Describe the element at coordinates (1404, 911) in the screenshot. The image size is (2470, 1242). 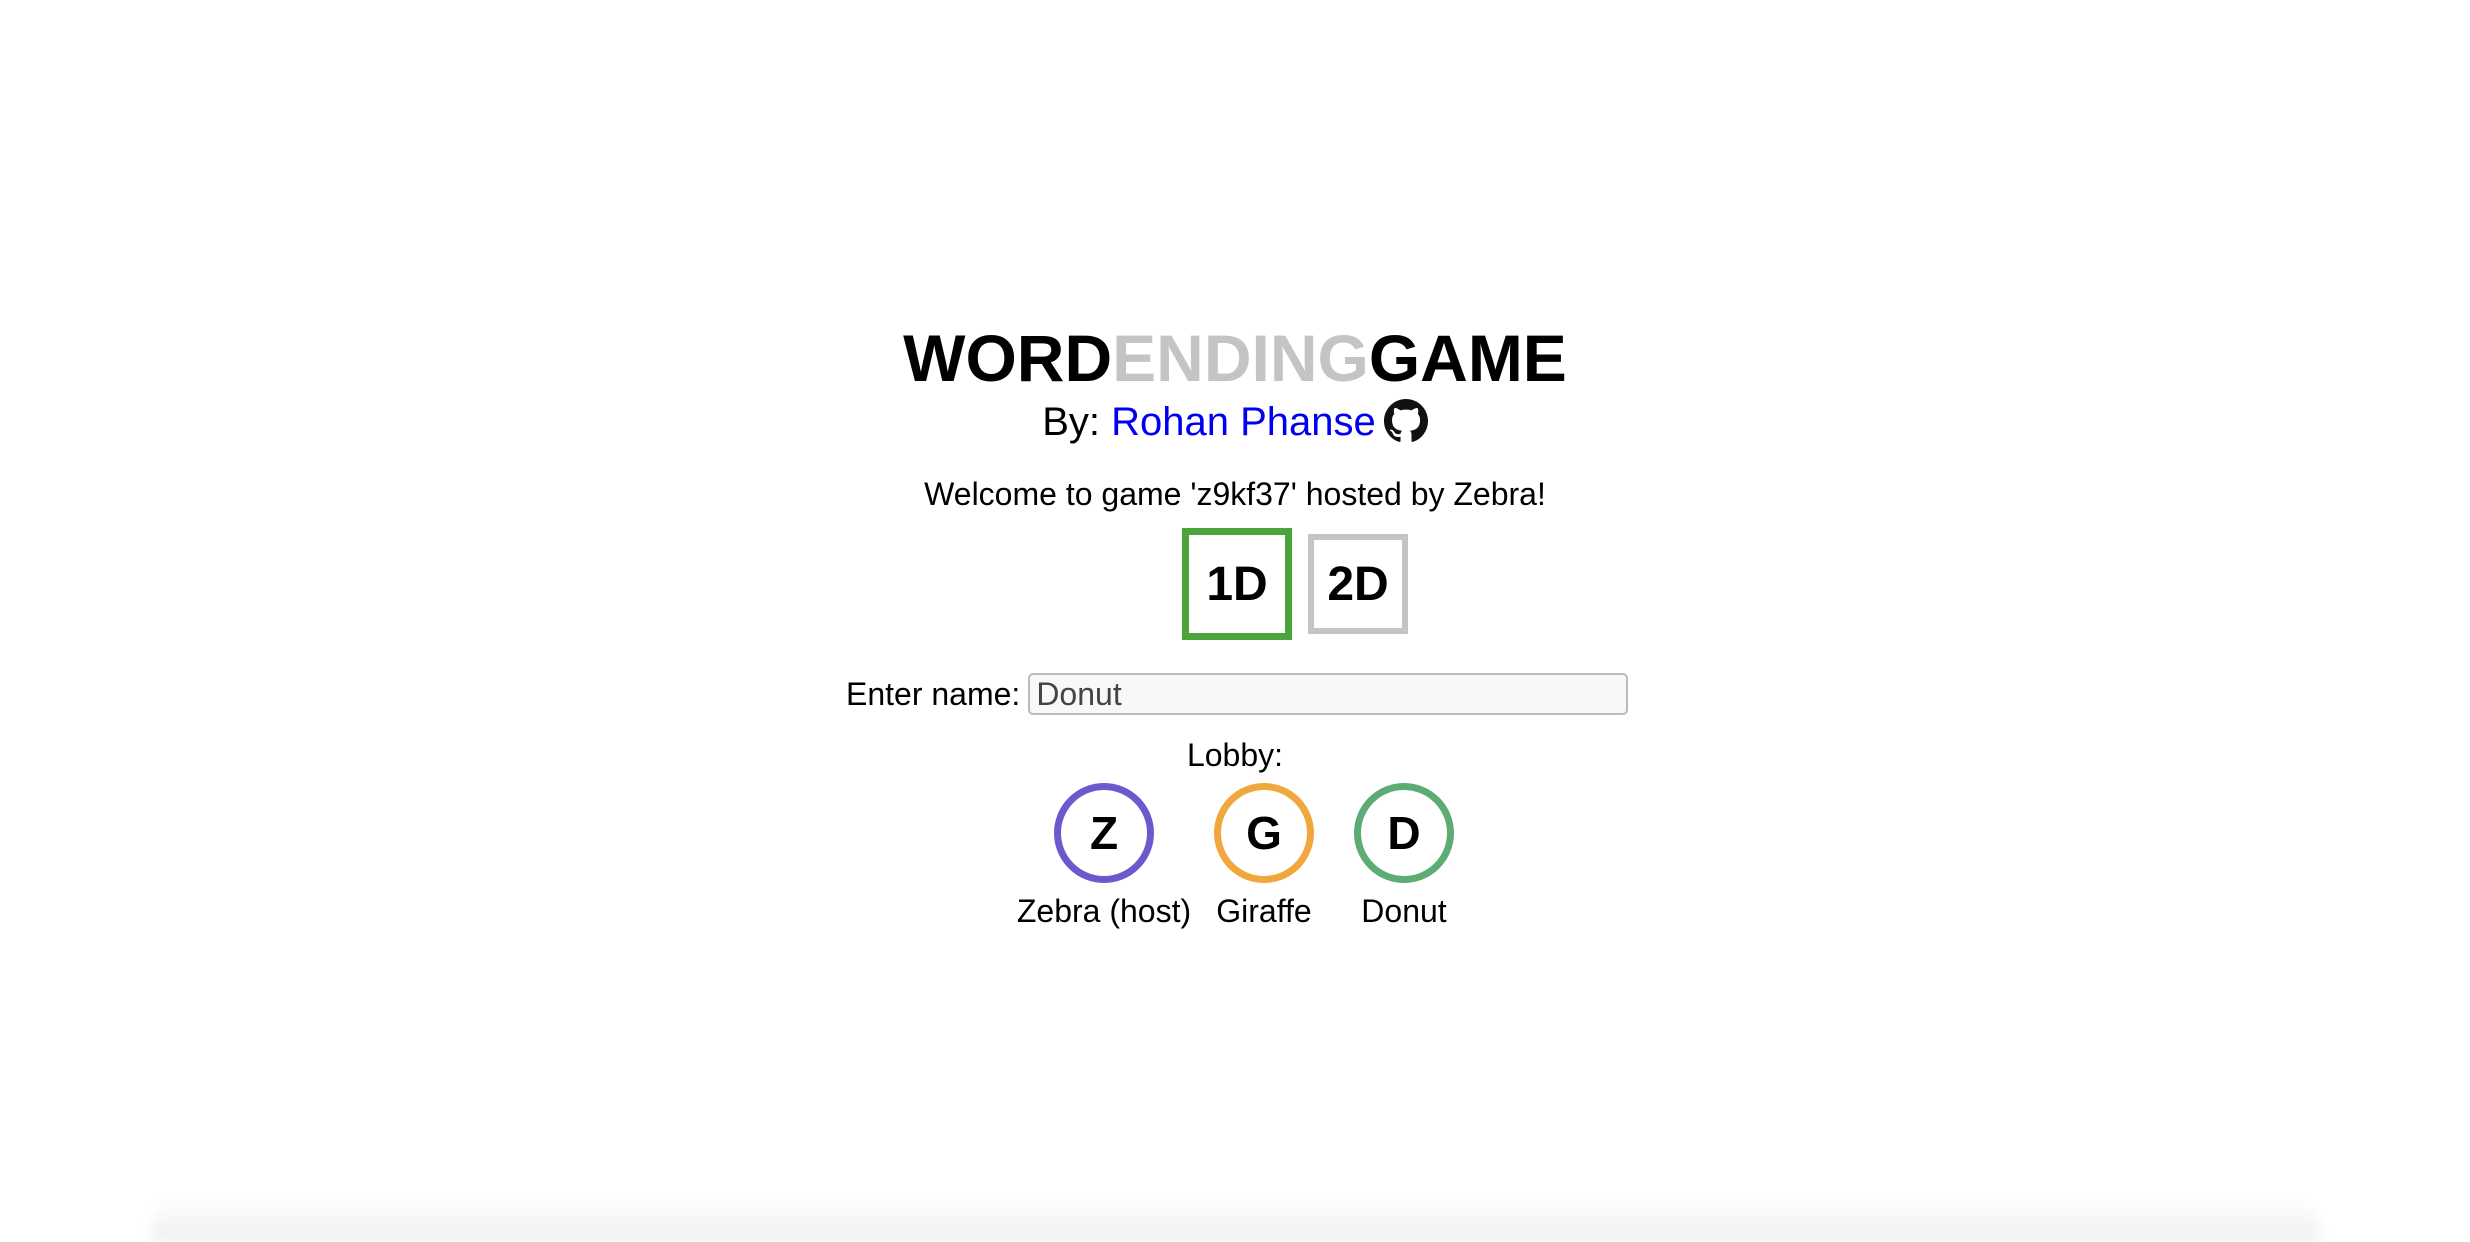
I see `player-name: Donut` at that location.